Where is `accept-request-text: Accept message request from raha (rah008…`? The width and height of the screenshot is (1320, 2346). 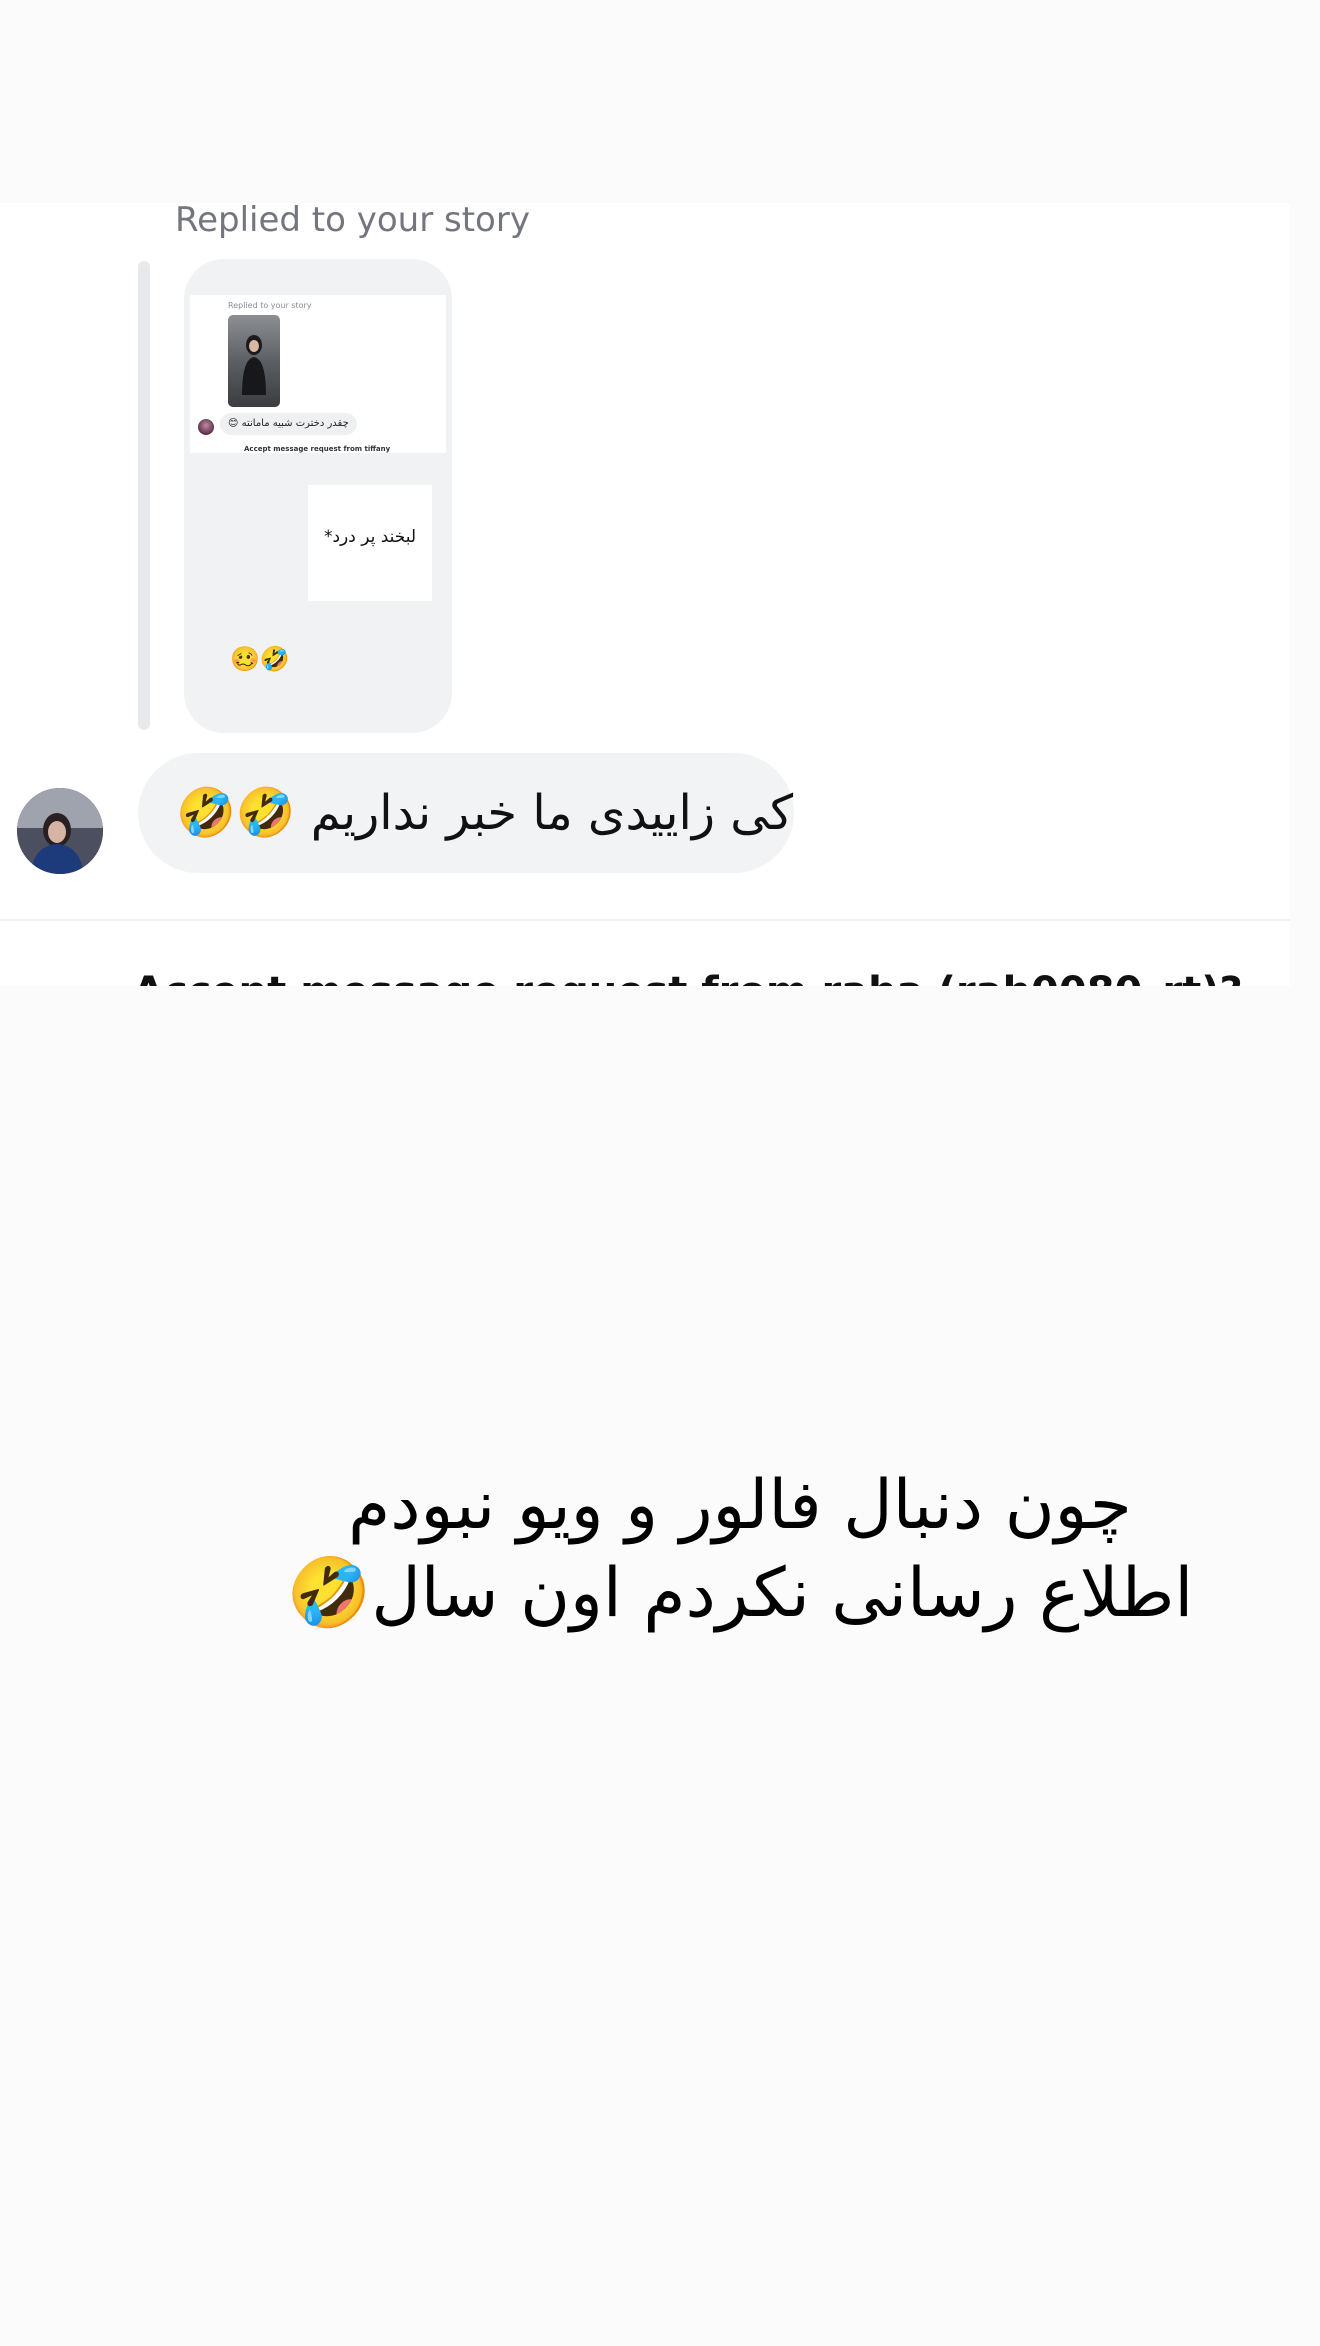
accept-request-text: Accept message request from raha (rah008… is located at coordinates (688, 977).